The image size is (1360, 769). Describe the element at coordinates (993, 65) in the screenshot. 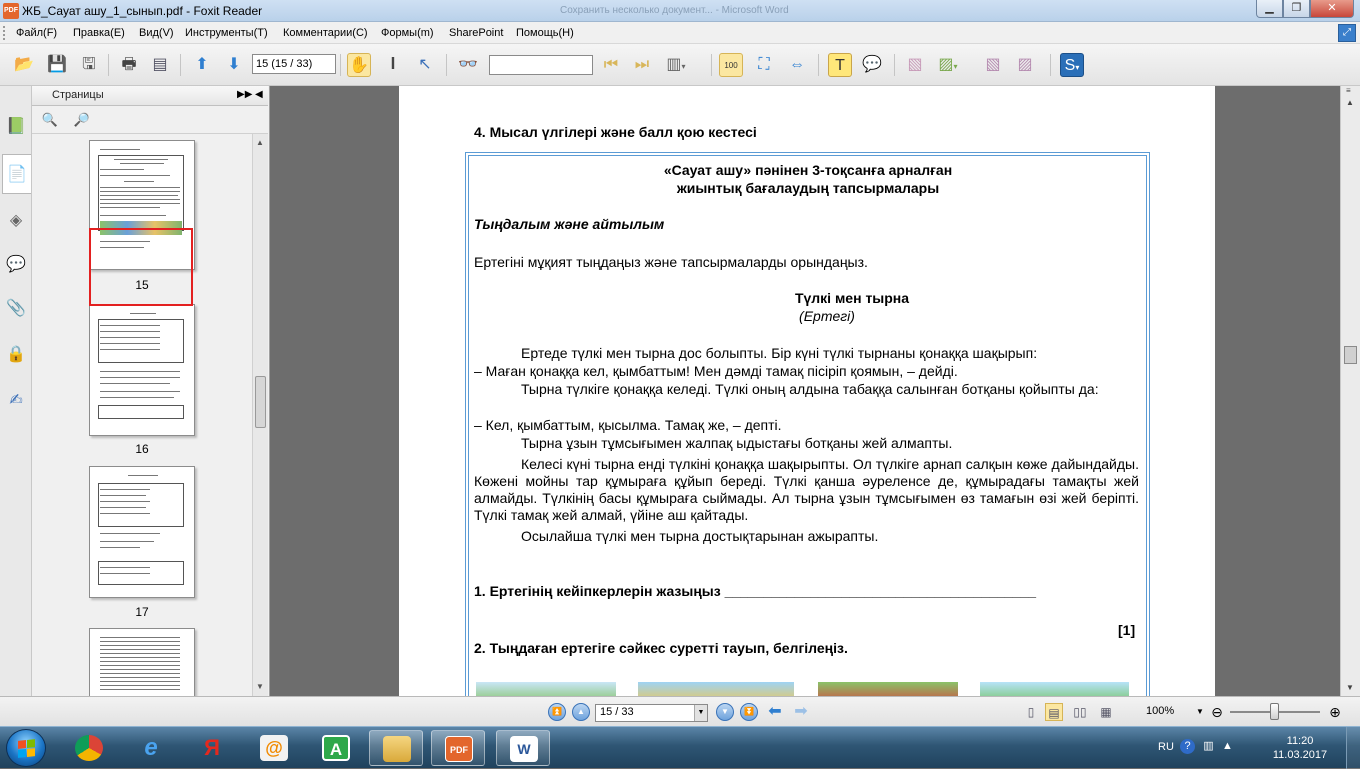

I see `export-pdf-icon: ▧` at that location.